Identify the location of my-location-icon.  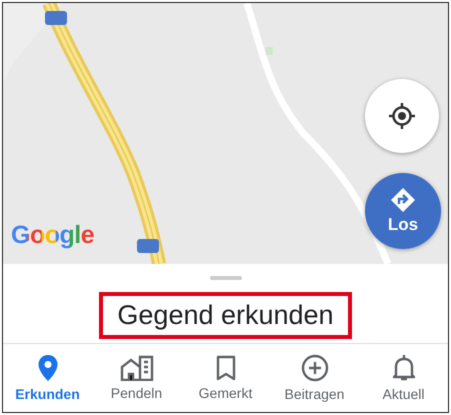
(402, 116).